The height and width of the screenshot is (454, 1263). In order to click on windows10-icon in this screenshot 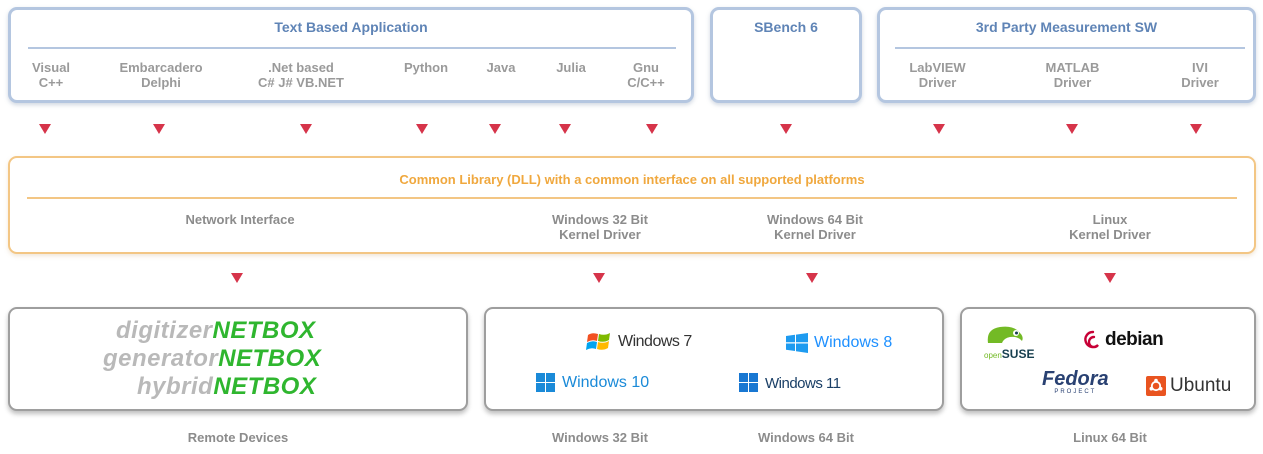, I will do `click(545, 382)`.